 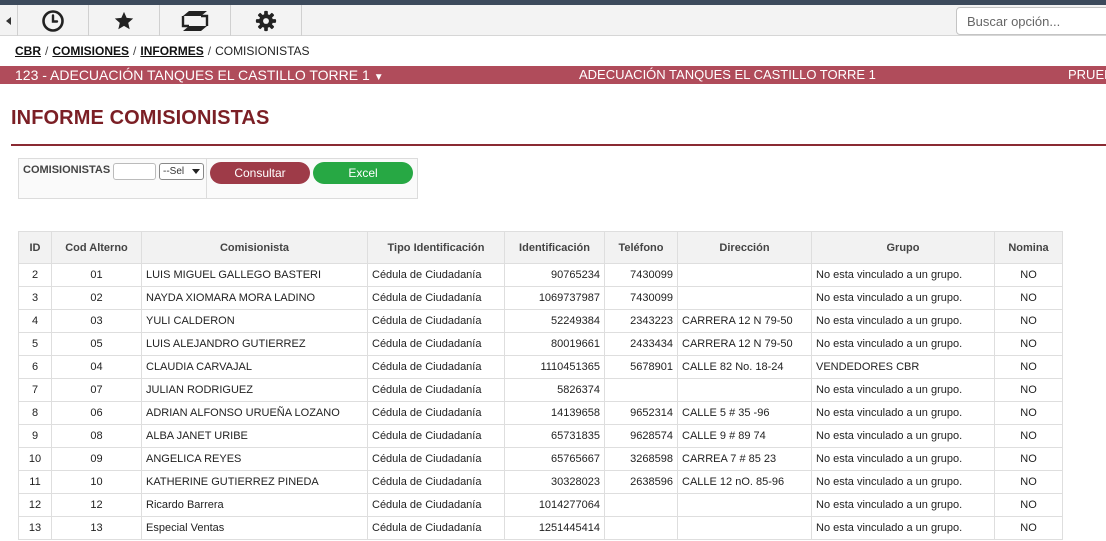 I want to click on col-header-direccion: Dirección, so click(x=744, y=247).